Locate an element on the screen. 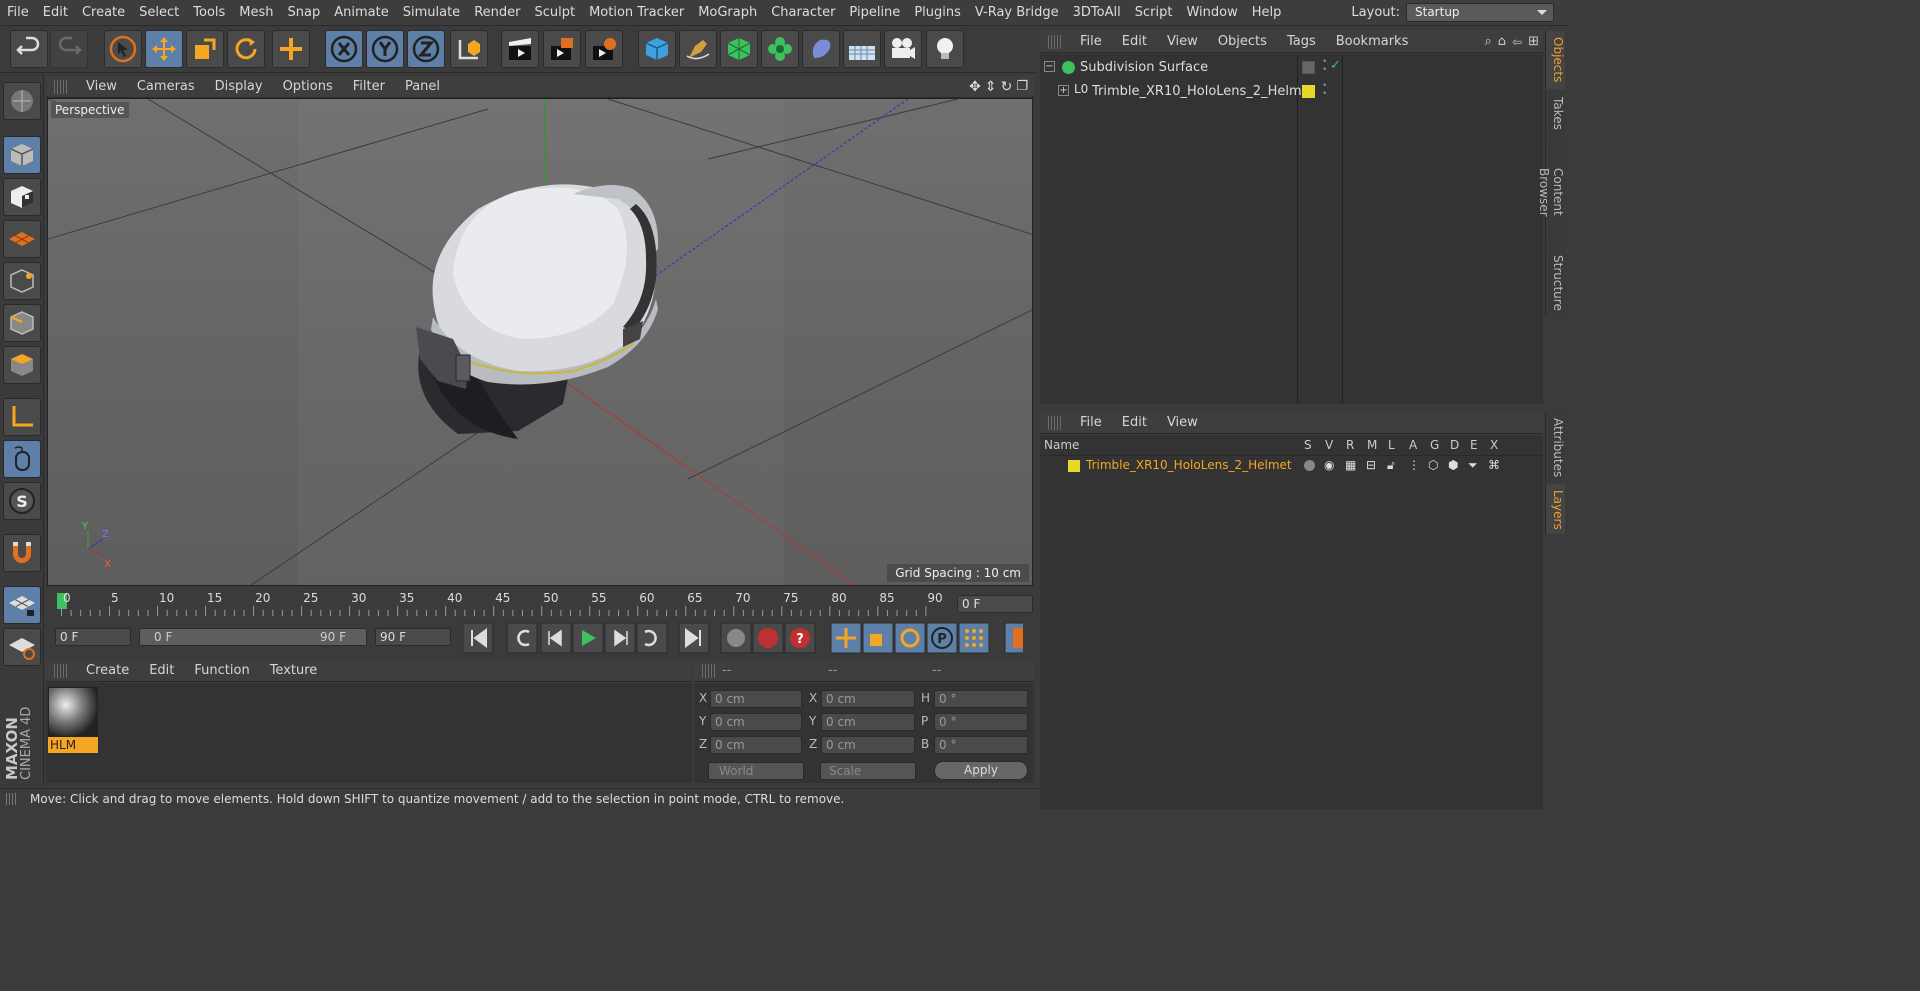  light-button is located at coordinates (945, 49).